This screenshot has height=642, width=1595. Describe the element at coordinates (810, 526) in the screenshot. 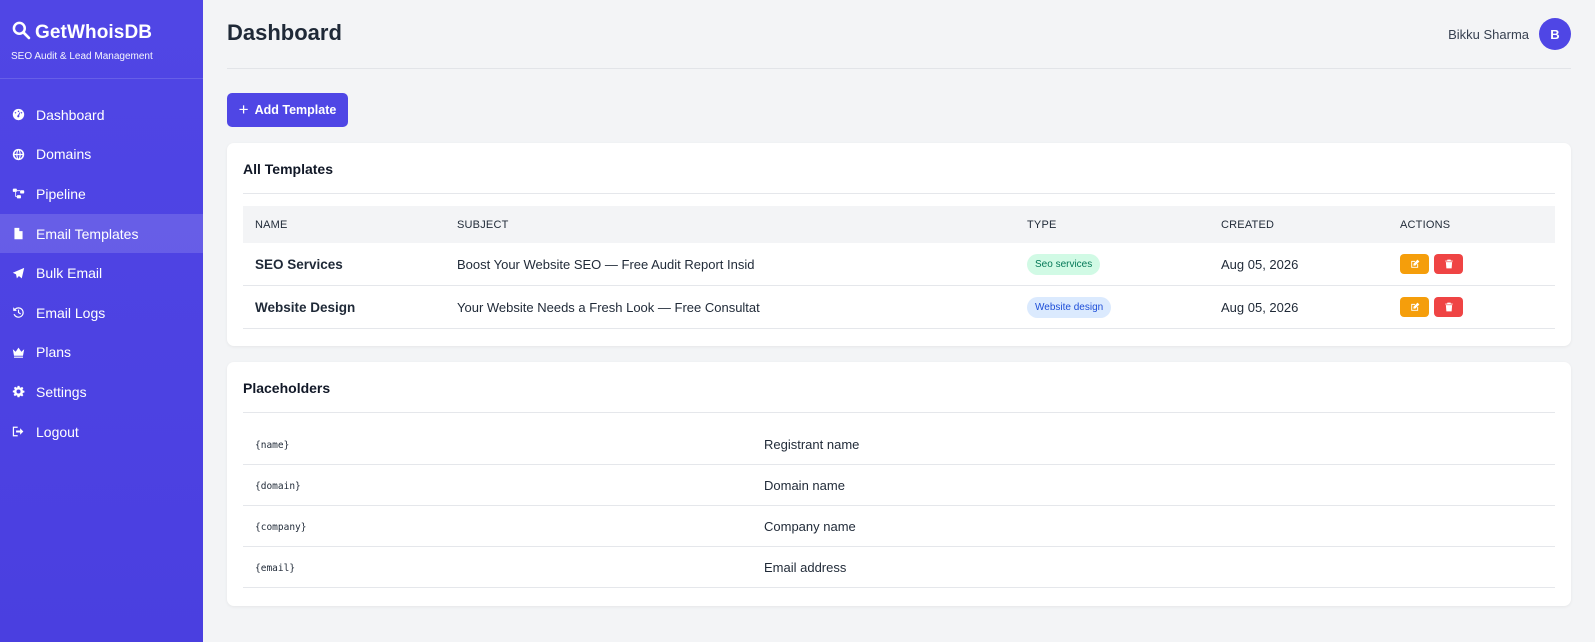

I see `placeholder-description: Company name` at that location.